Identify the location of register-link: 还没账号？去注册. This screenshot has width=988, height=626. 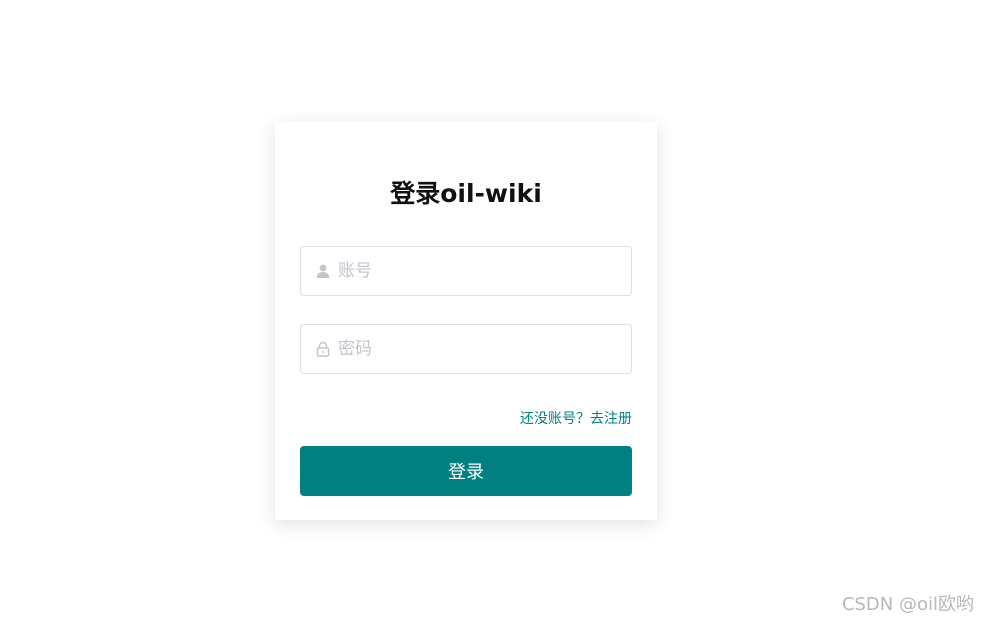
(576, 418).